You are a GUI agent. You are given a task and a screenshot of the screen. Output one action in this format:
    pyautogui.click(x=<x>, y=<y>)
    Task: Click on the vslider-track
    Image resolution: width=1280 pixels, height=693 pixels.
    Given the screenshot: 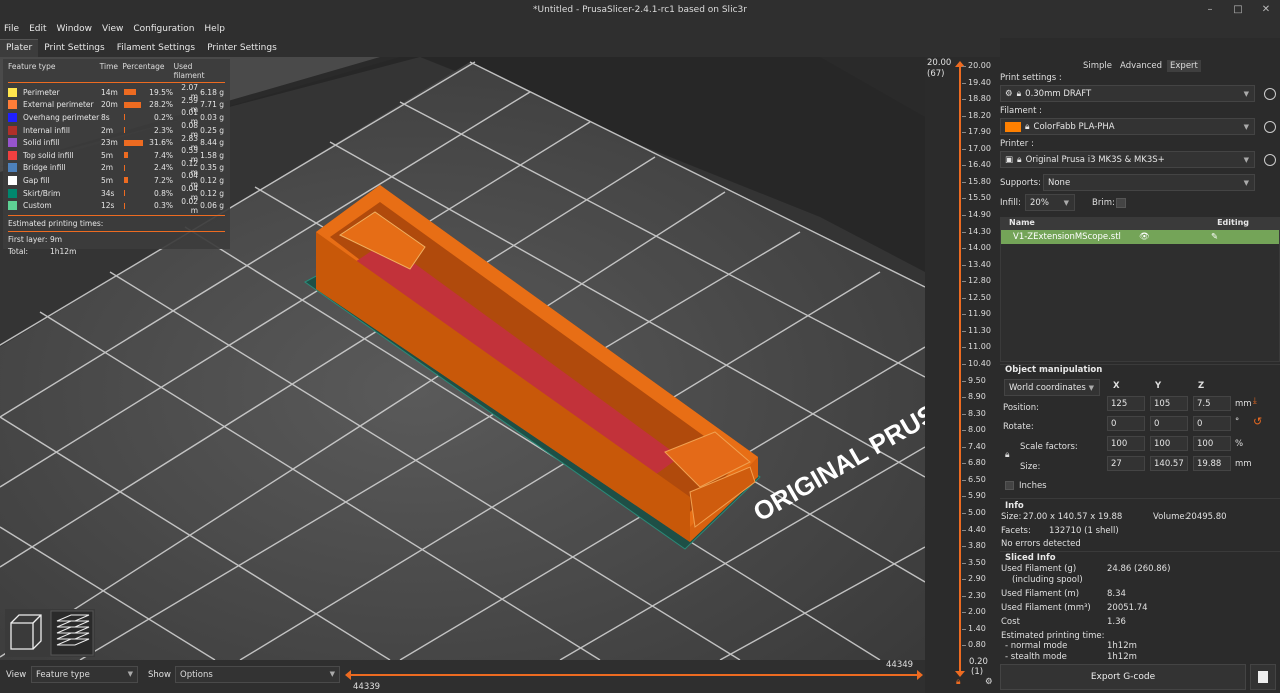 What is the action you would take?
    pyautogui.click(x=960, y=375)
    